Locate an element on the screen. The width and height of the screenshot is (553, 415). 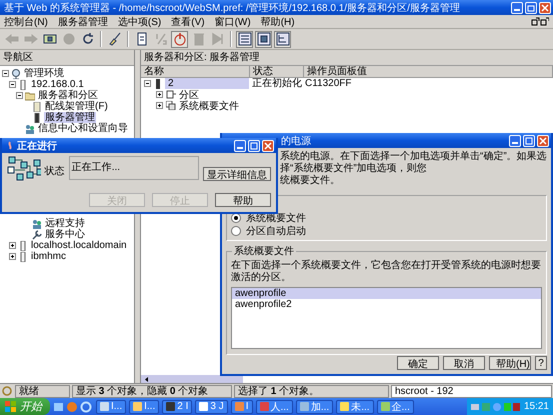
instruction-text: 统概要文件。 is located at coordinates (310, 181).